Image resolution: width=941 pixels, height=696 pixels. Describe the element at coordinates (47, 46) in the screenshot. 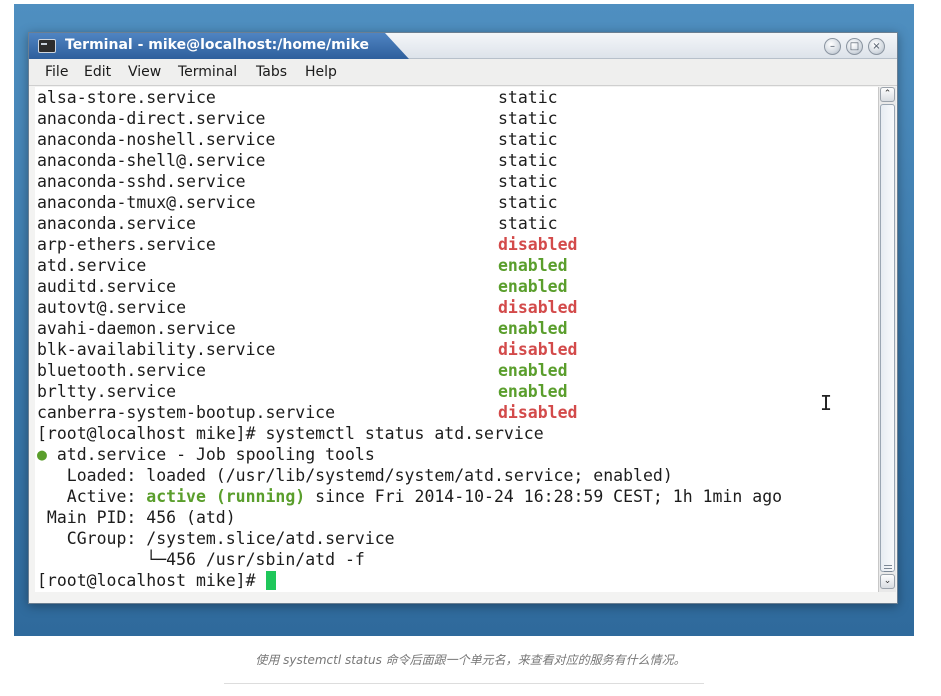

I see `terminal-app-icon` at that location.